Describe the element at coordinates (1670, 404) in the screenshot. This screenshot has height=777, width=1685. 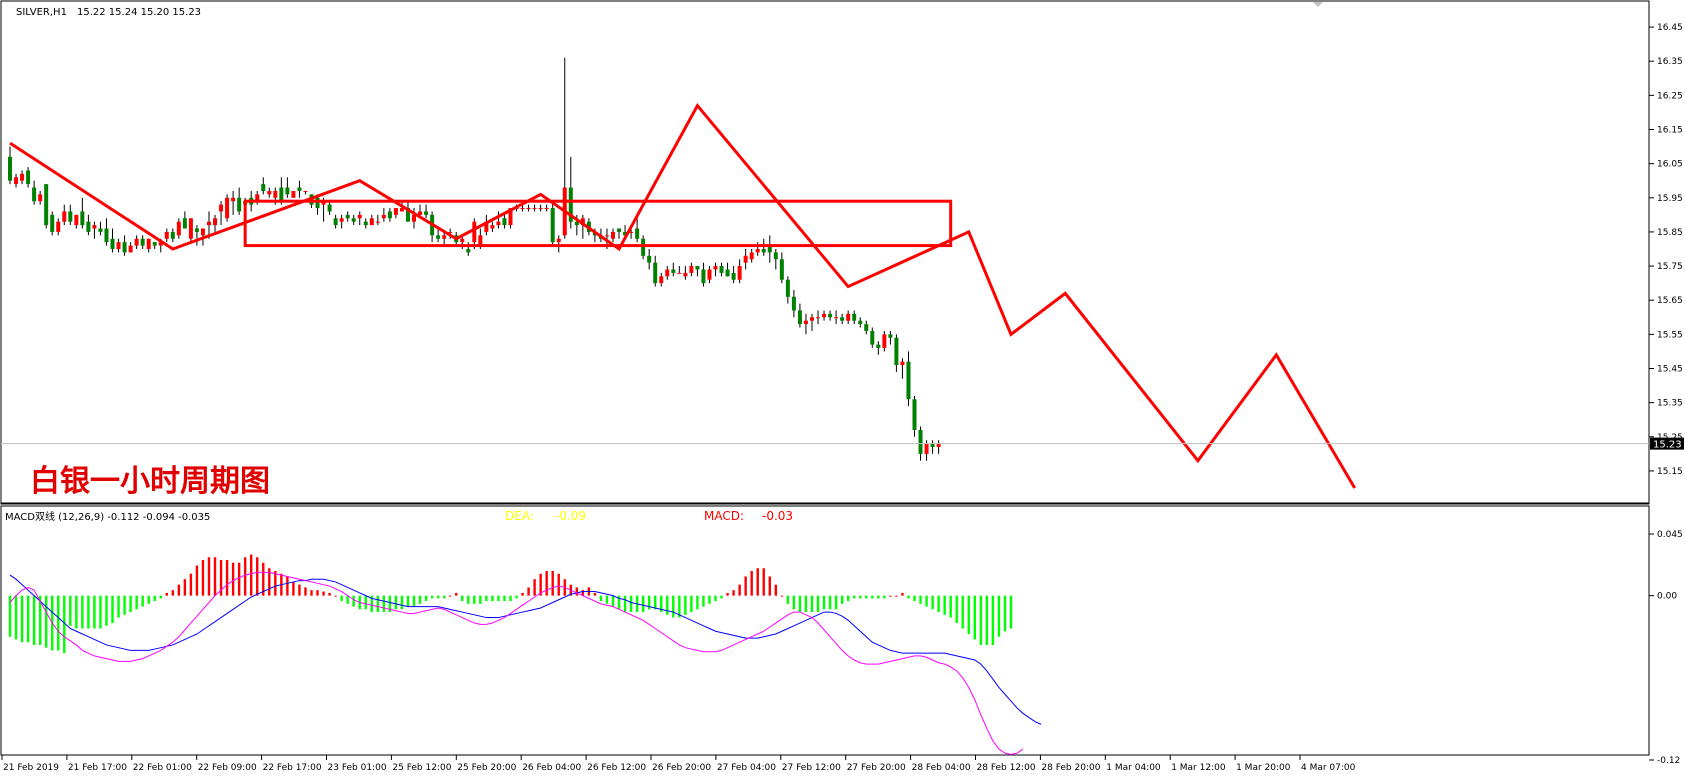
I see `price-tick-label: 15.35` at that location.